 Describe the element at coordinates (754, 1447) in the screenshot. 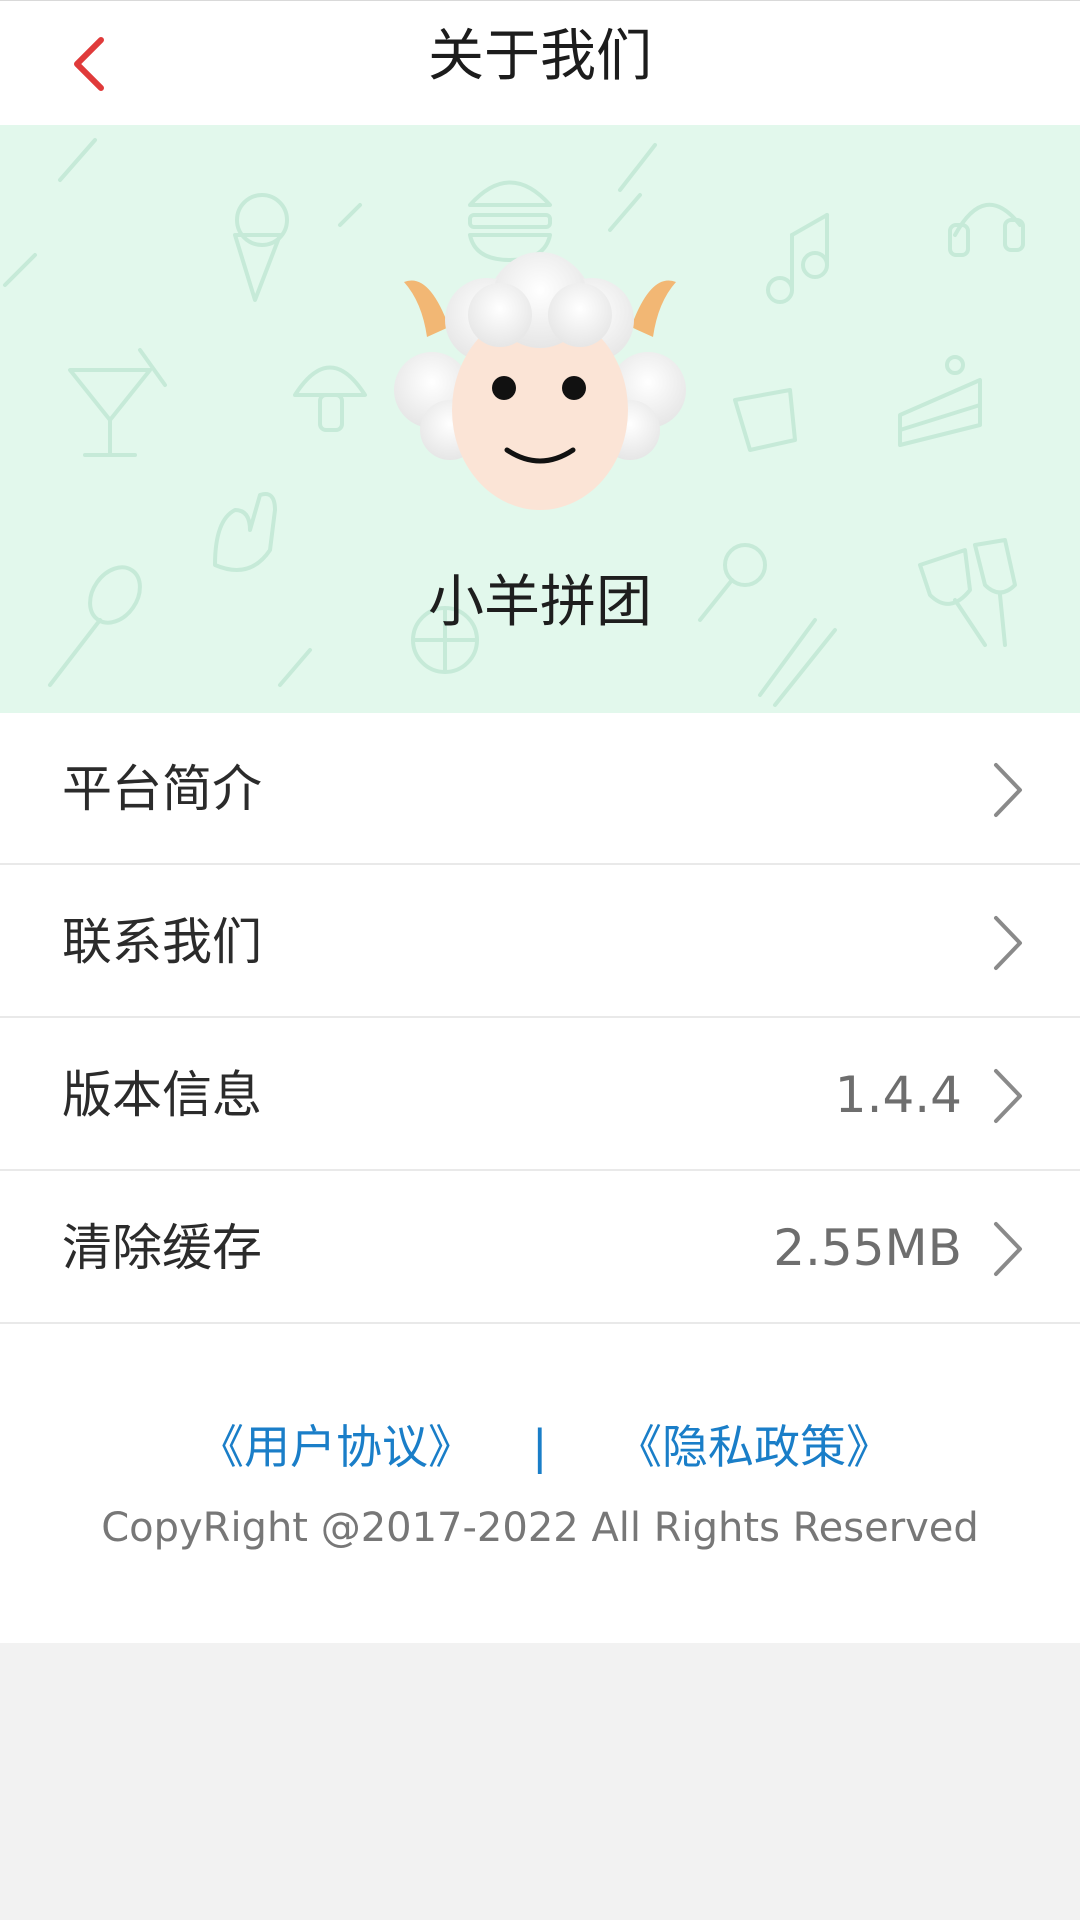

I see `privacy-policy-link: 《隐私政策》` at that location.